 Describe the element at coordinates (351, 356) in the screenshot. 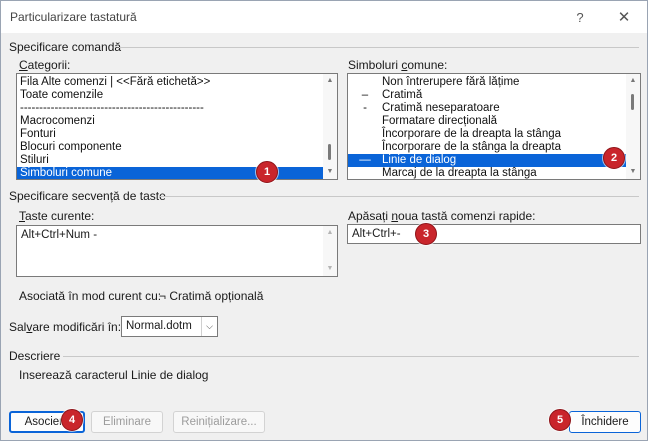

I see `description-divider` at that location.